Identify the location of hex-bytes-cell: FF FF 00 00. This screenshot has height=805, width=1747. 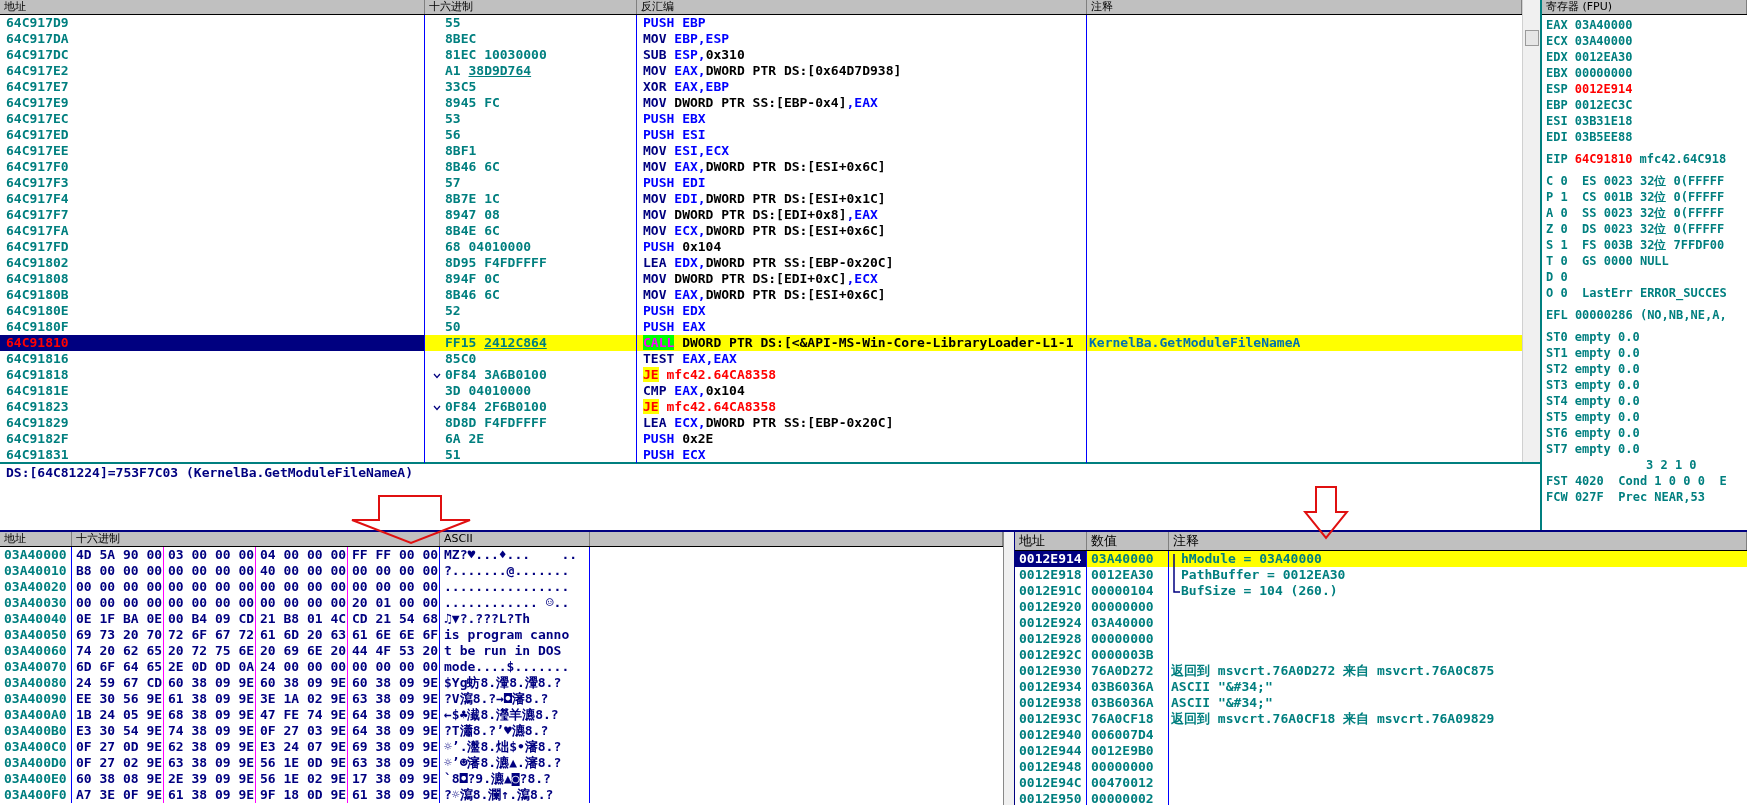
(394, 555).